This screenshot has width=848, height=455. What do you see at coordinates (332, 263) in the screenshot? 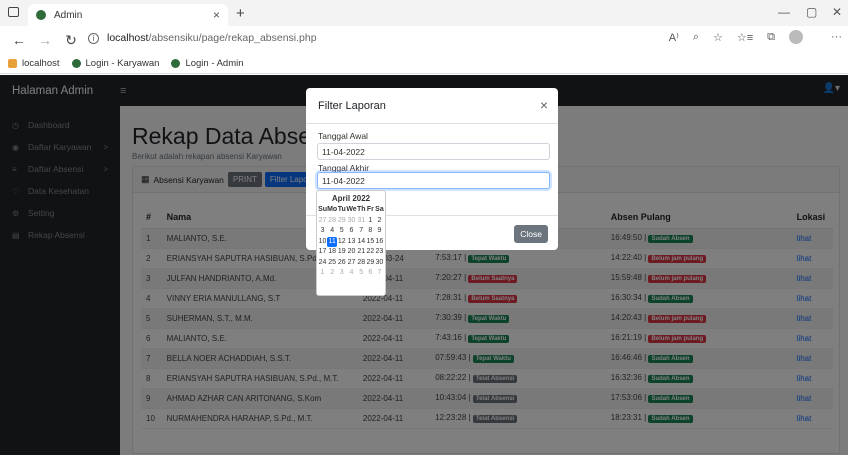
I see `datepicker-day: 25` at bounding box center [332, 263].